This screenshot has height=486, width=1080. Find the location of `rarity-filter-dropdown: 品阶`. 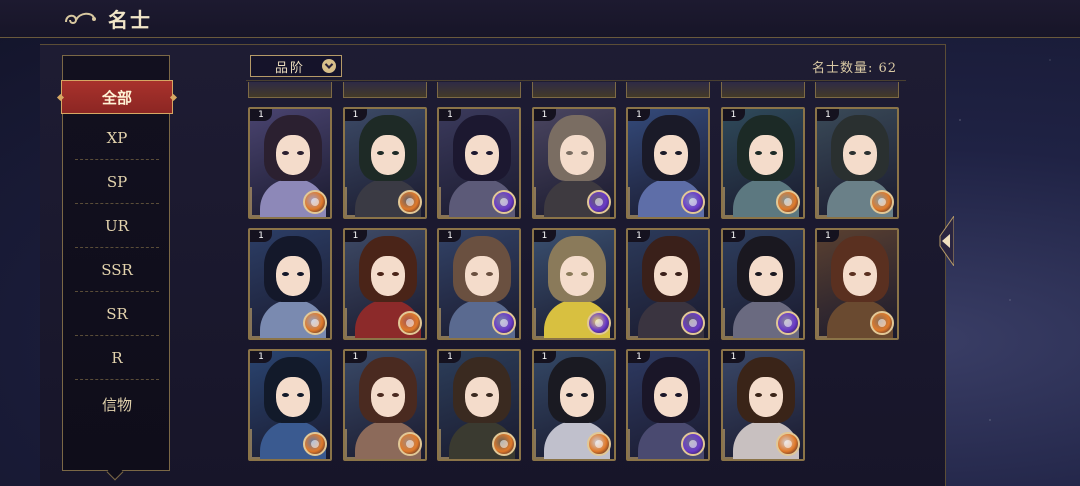

rarity-filter-dropdown: 品阶 is located at coordinates (296, 66).